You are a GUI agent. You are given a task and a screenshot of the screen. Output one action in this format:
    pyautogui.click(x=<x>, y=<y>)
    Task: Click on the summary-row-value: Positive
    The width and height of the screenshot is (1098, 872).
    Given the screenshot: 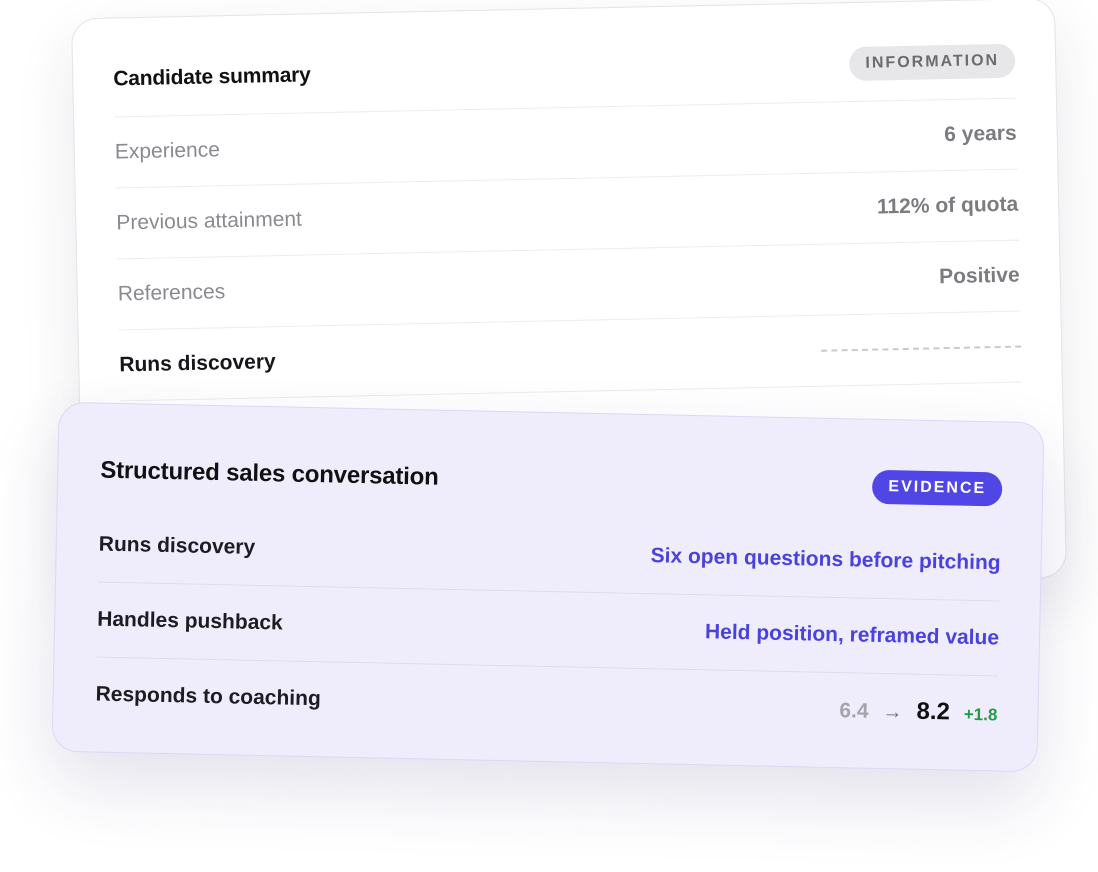 What is the action you would take?
    pyautogui.click(x=979, y=276)
    